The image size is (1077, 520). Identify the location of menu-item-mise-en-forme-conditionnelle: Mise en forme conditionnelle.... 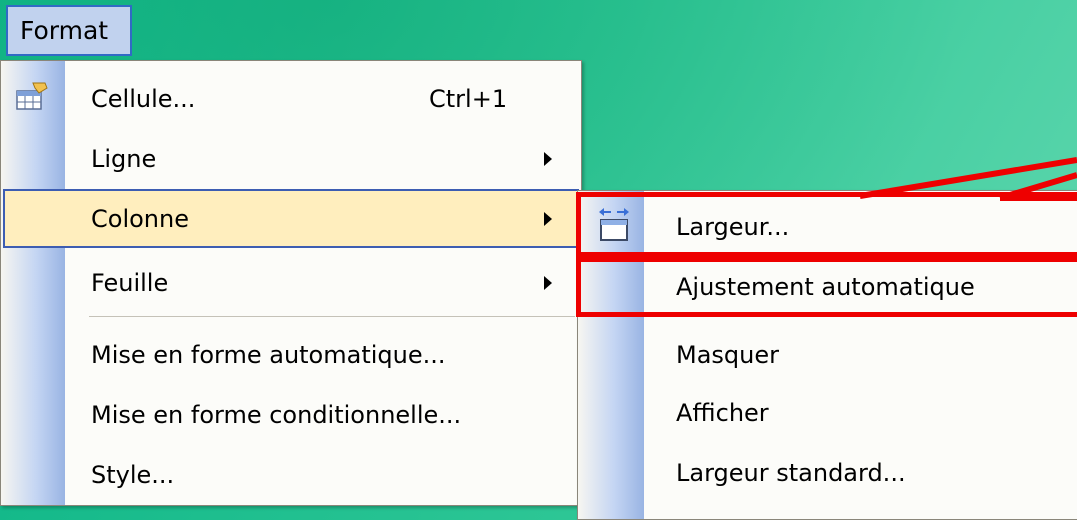
(291, 414).